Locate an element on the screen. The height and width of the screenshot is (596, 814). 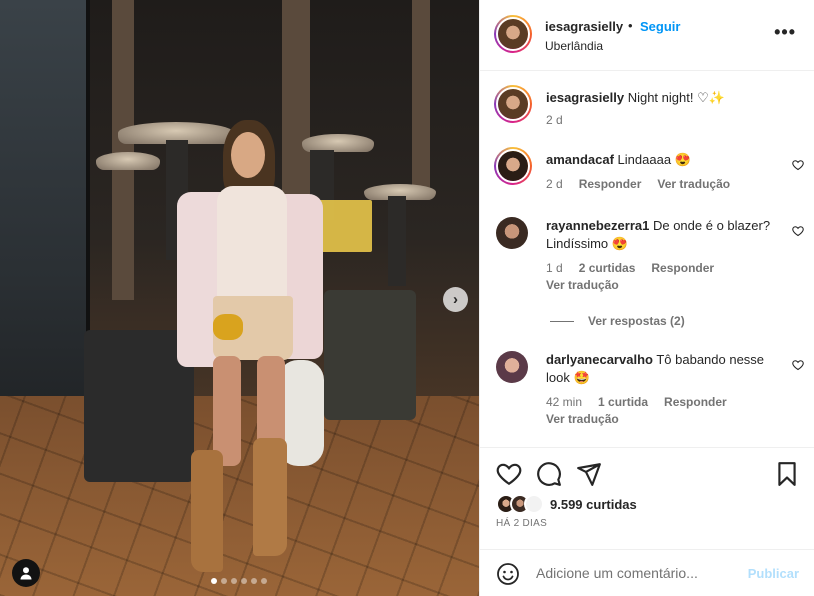
post-header: iesagrasielly • Seguir Uberlândia ••• is located at coordinates (647, 35).